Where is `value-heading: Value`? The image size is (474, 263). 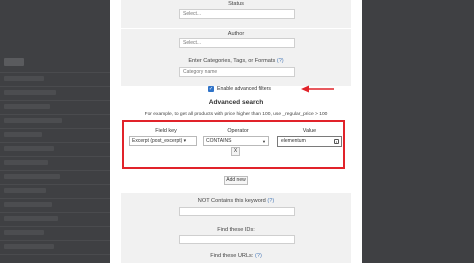 value-heading: Value is located at coordinates (309, 131).